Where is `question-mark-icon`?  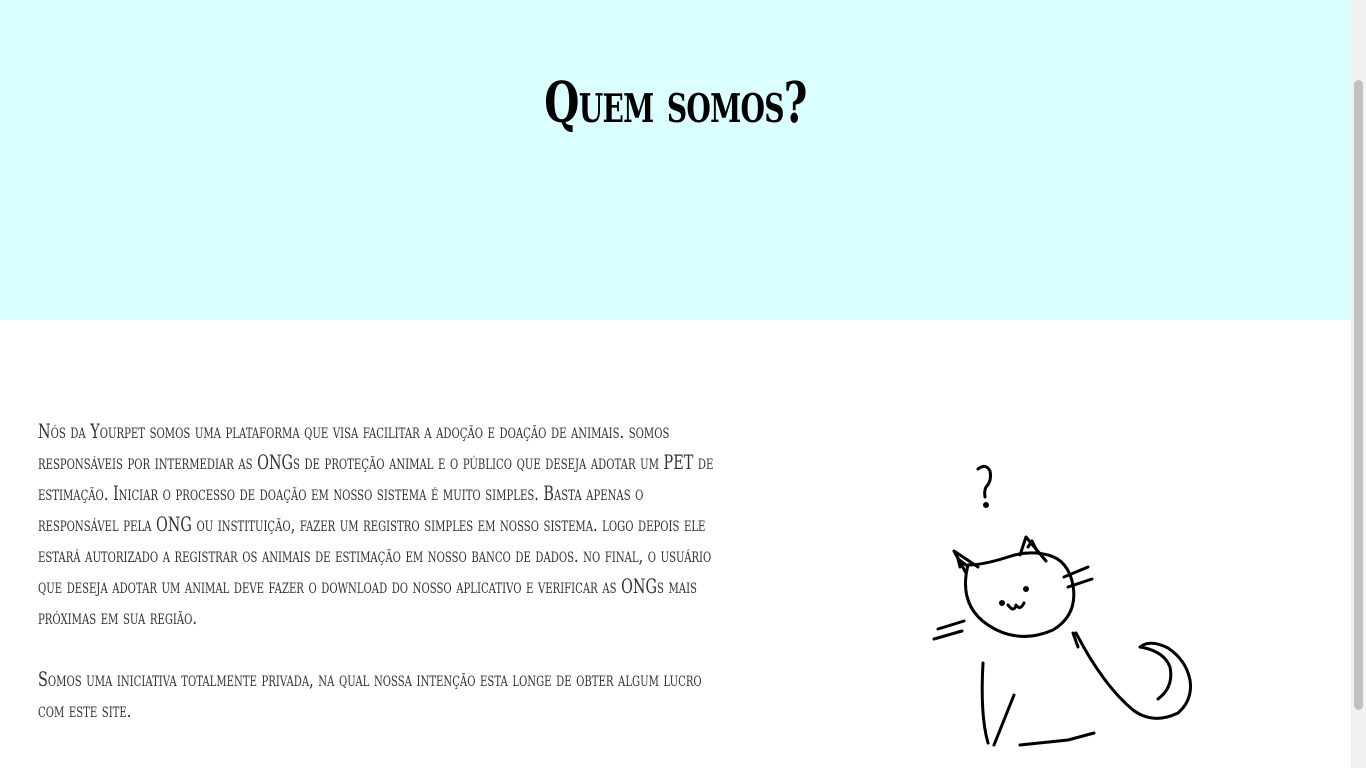
question-mark-icon is located at coordinates (984, 481).